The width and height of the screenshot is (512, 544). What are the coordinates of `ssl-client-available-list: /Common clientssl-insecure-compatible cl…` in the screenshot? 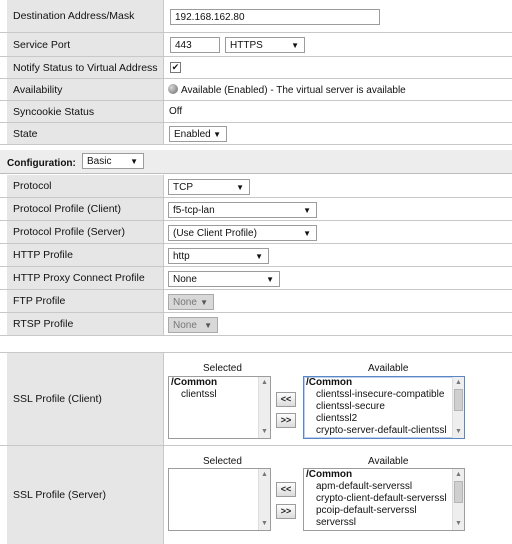 It's located at (384, 407).